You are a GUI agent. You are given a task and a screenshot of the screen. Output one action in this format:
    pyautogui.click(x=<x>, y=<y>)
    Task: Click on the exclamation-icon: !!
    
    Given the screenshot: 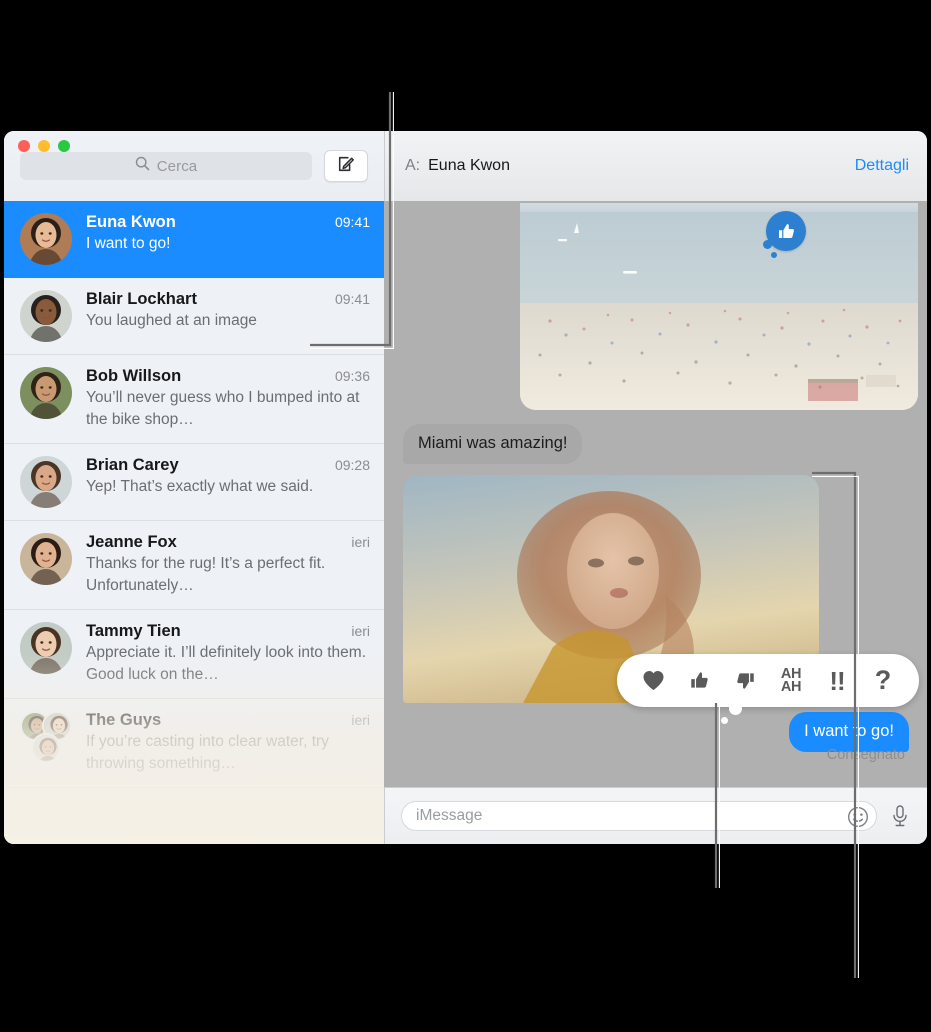 What is the action you would take?
    pyautogui.click(x=837, y=680)
    